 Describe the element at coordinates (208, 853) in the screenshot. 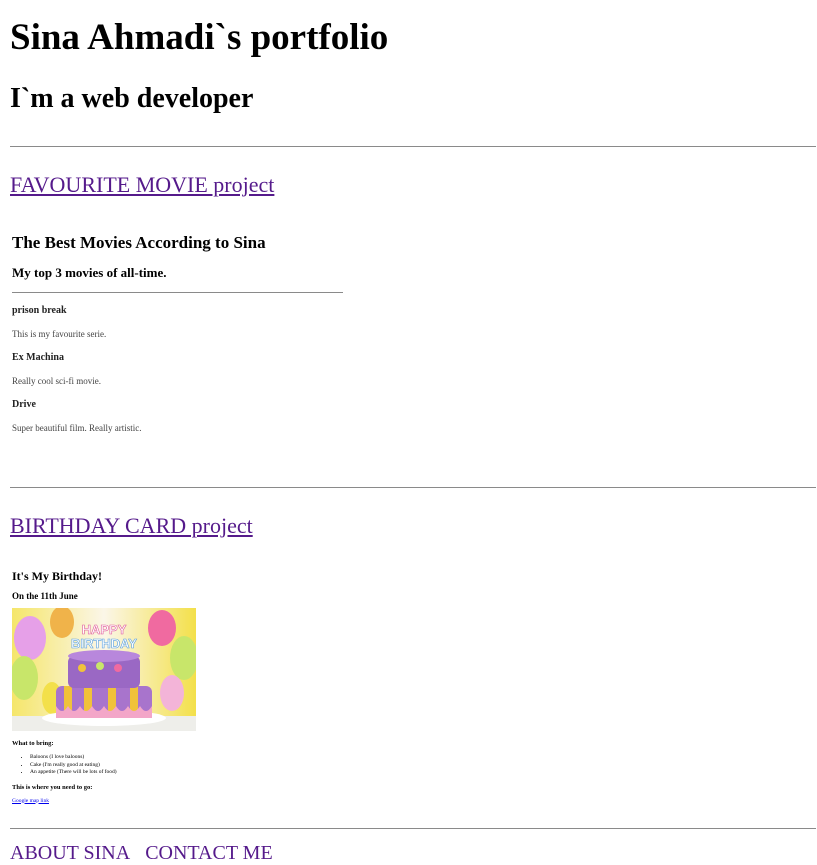

I see `contact-link: CONTACT ME` at that location.